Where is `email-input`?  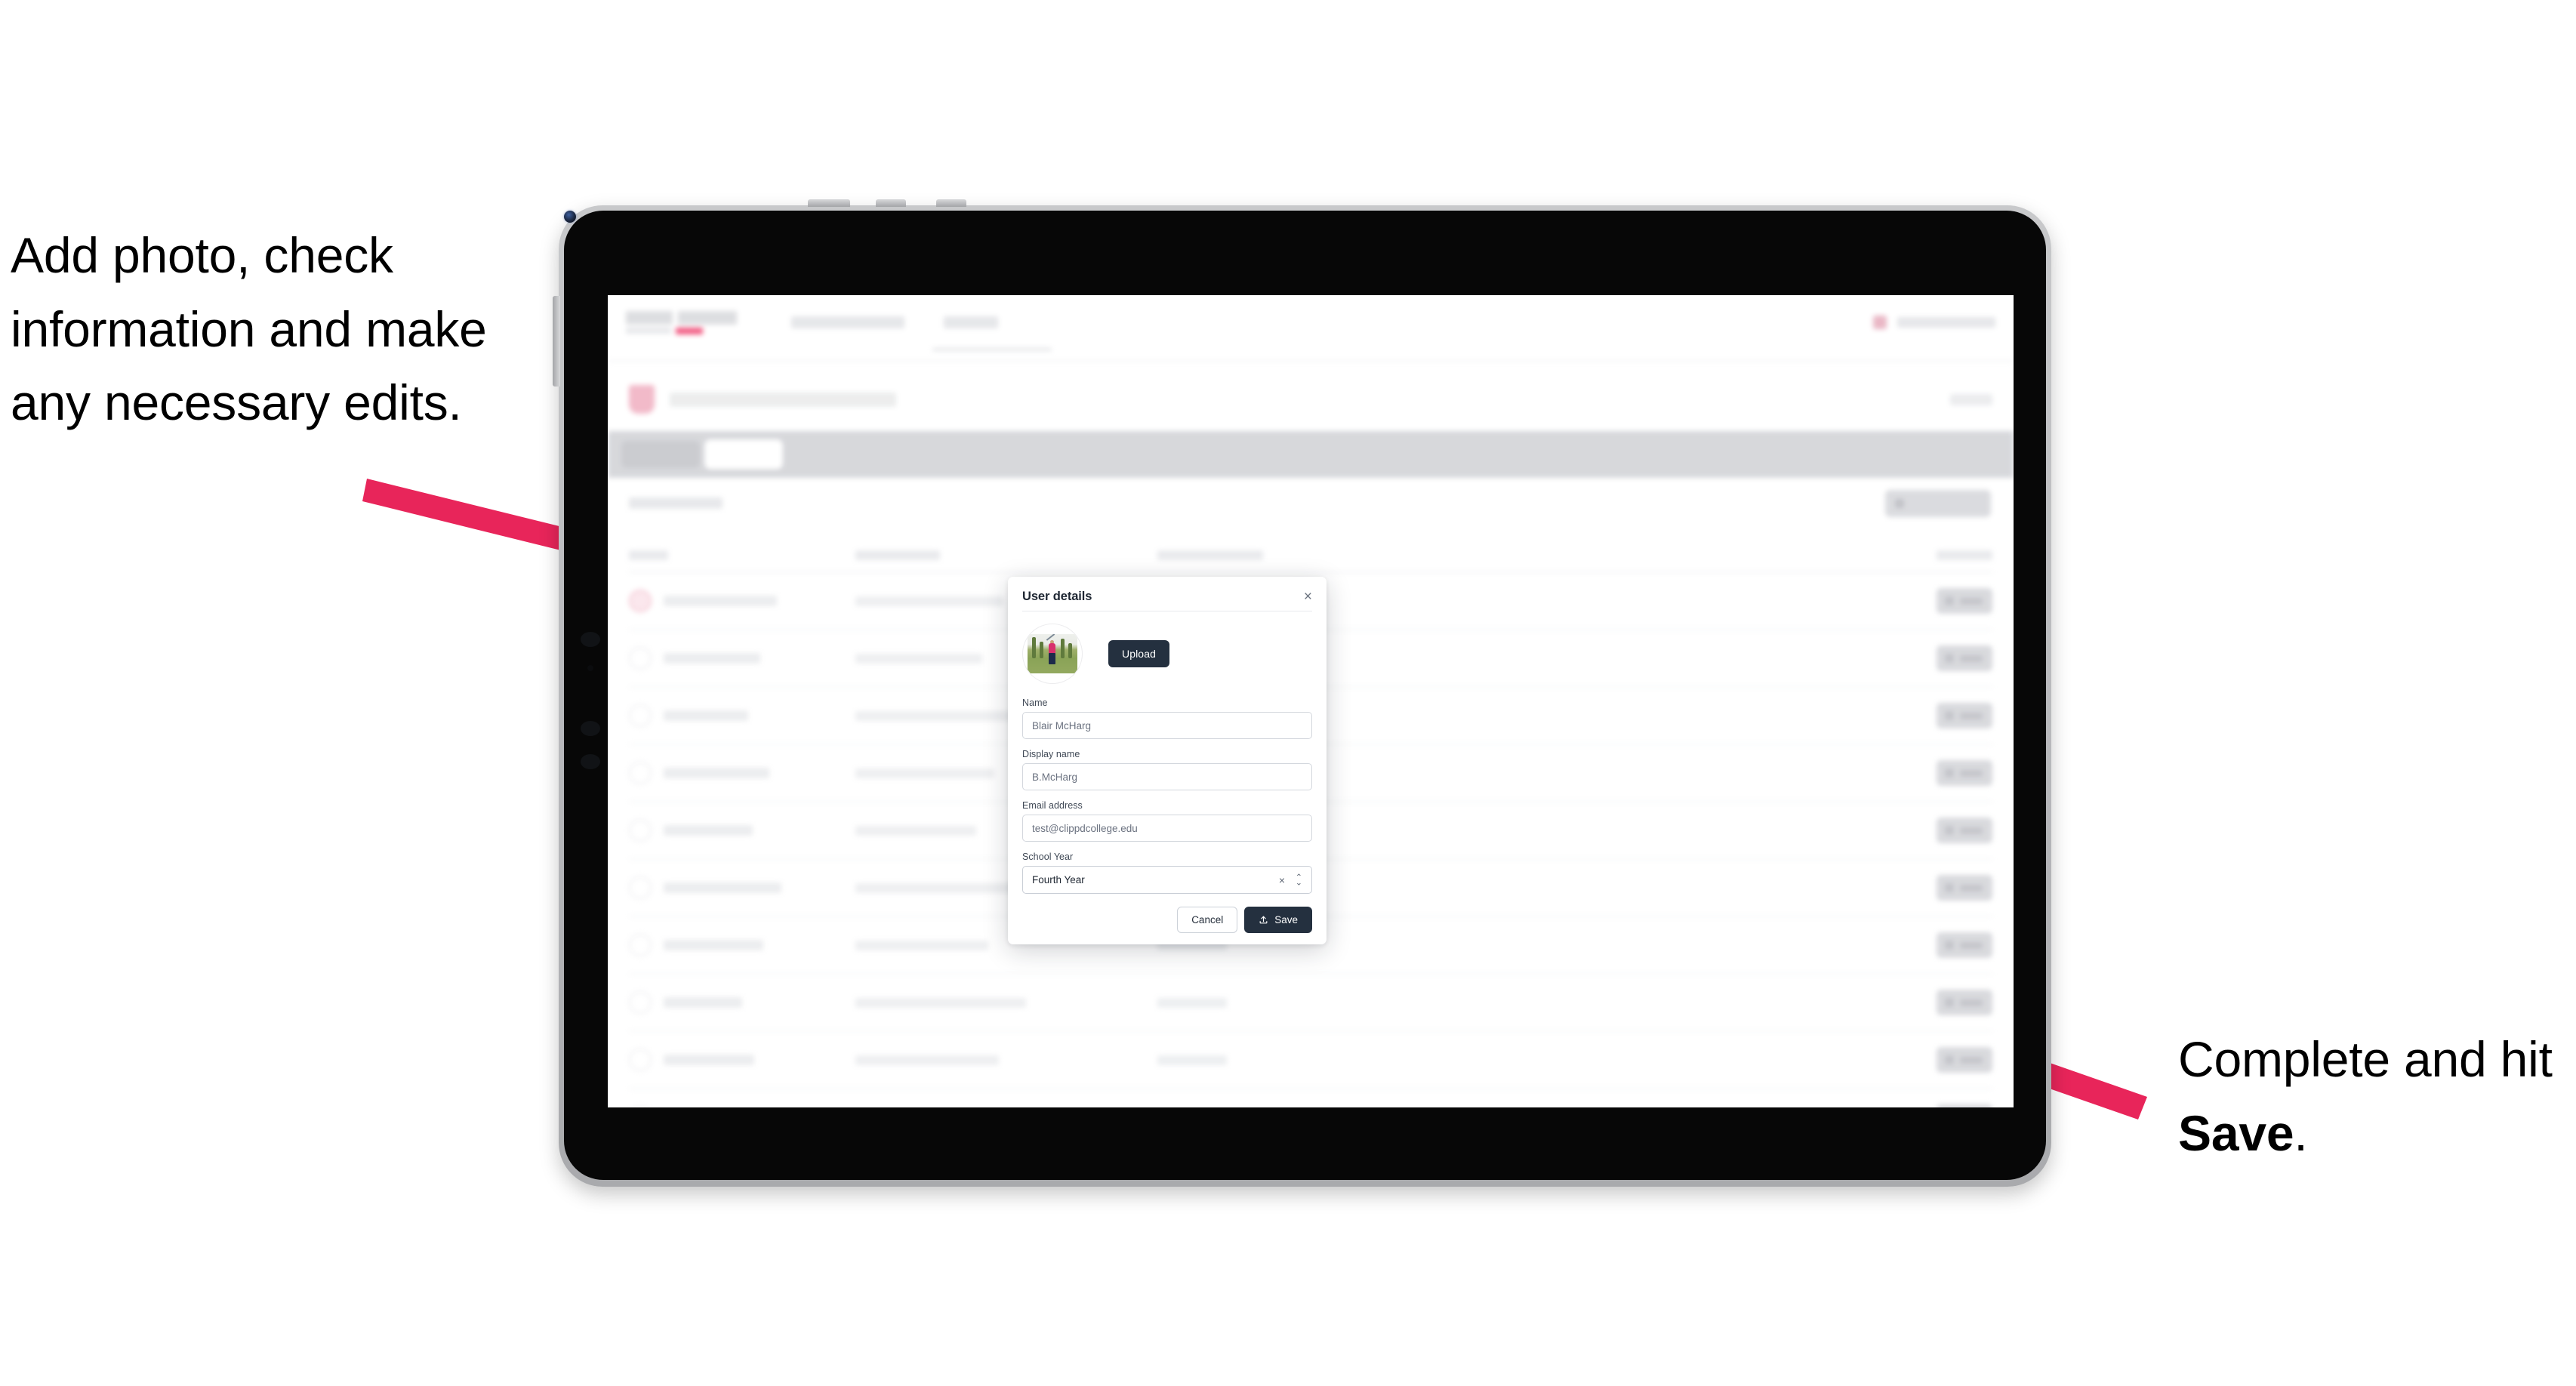
email-input is located at coordinates (1167, 828).